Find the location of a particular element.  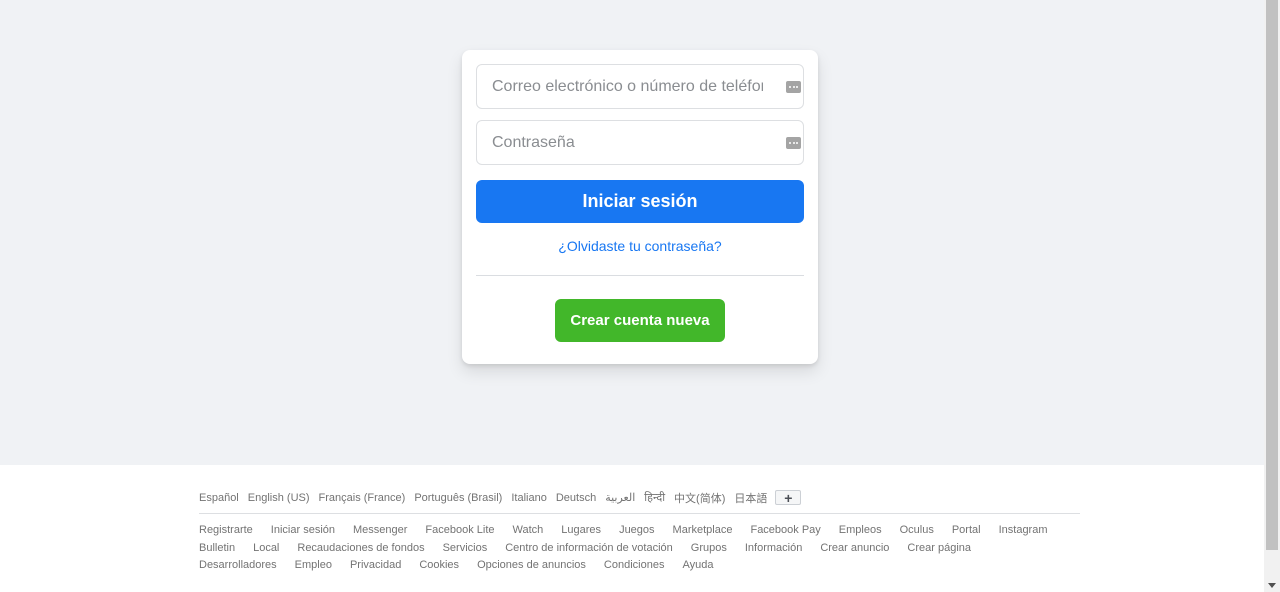

password-field-wrapper is located at coordinates (640, 142).